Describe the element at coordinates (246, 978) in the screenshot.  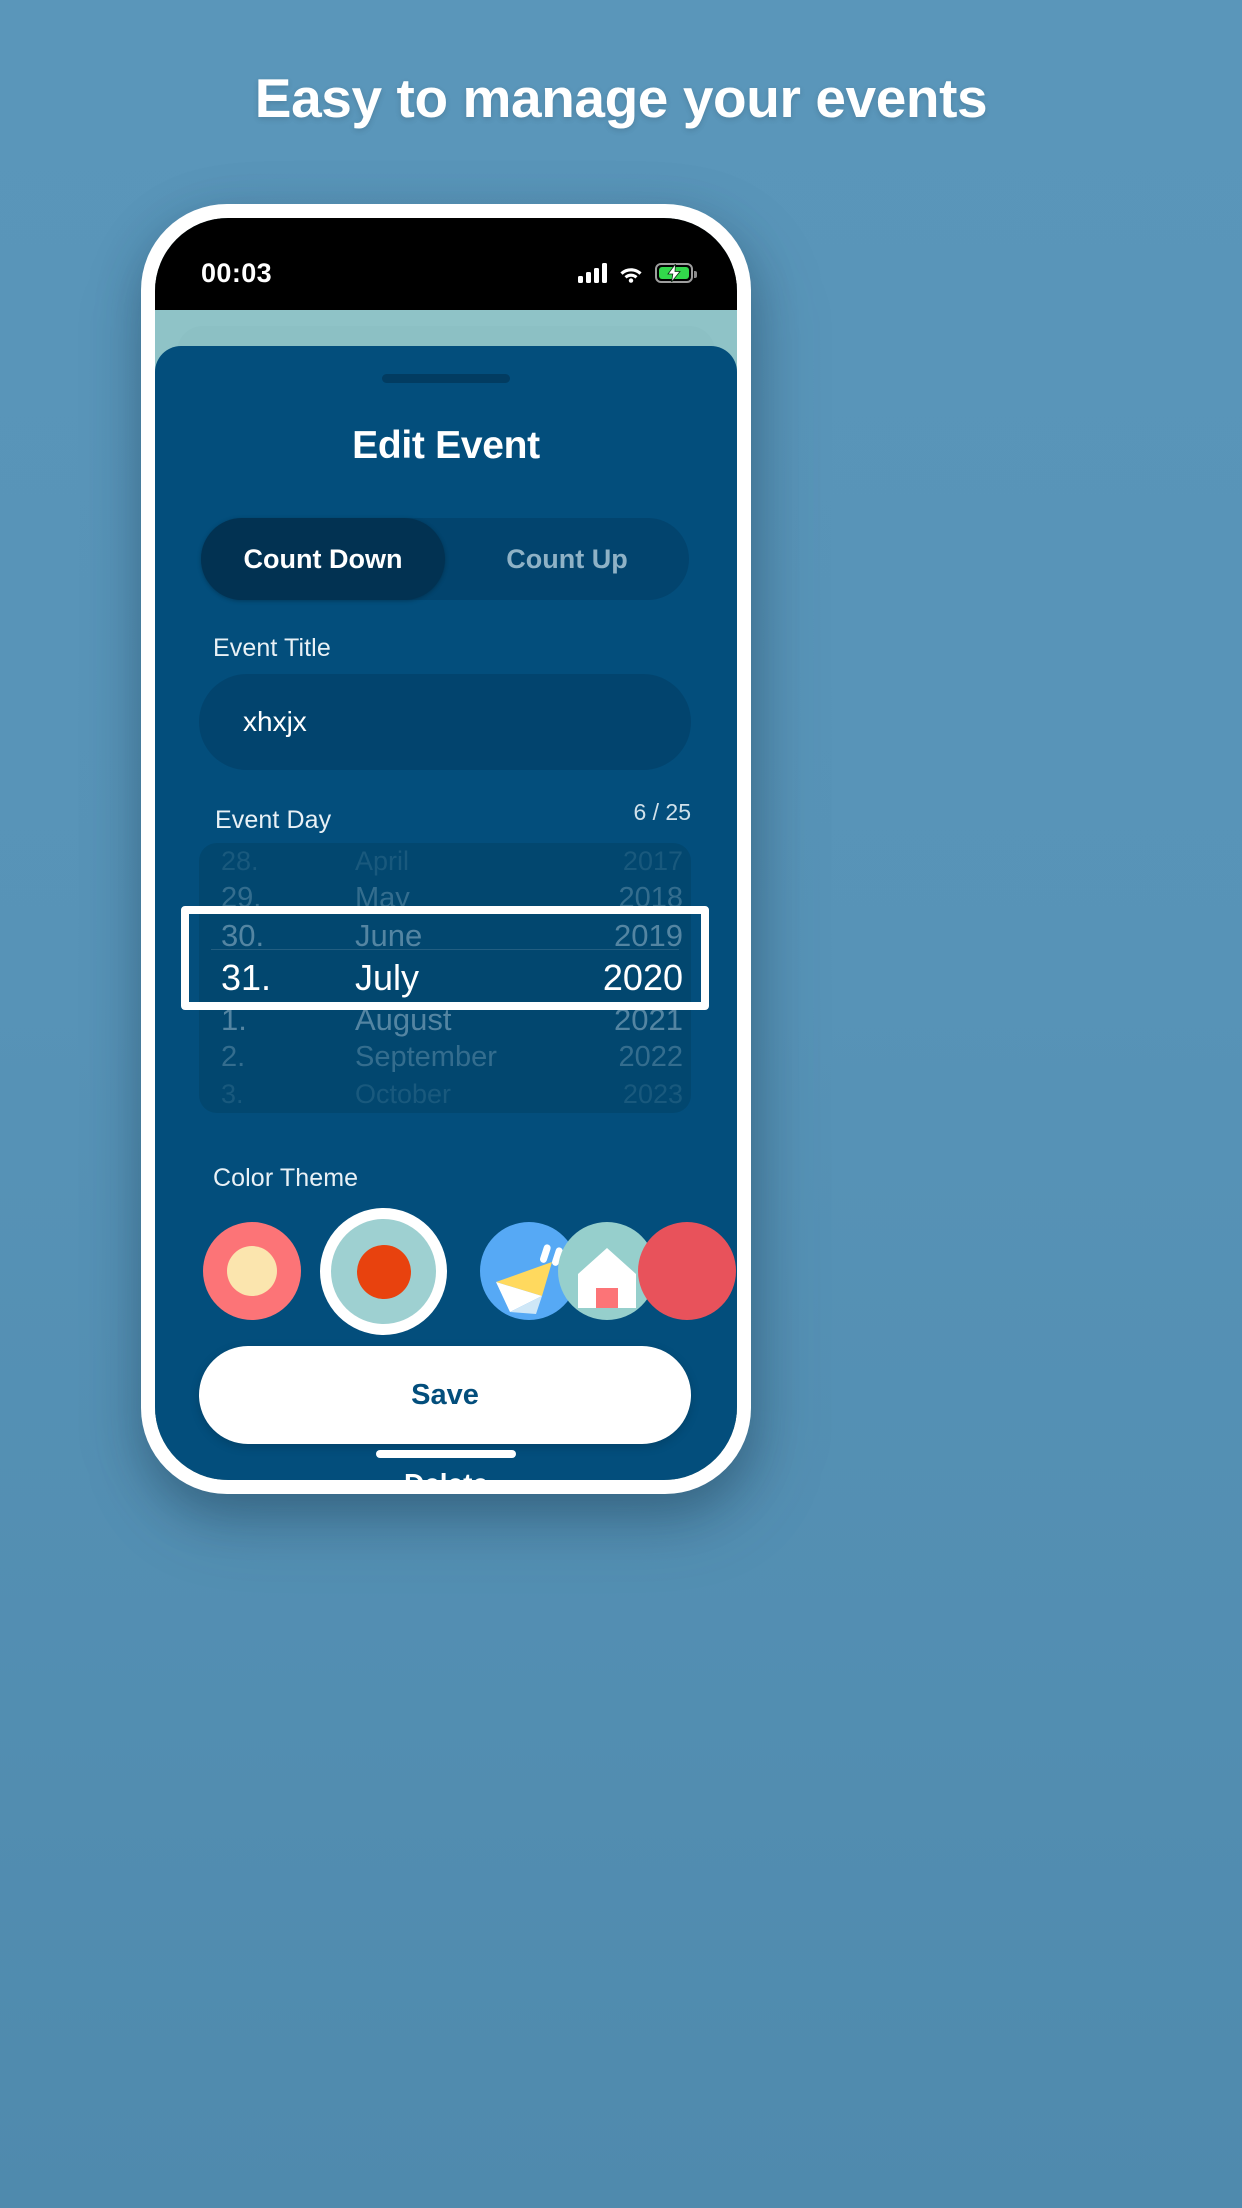
I see `picker-option-selected: 31.` at that location.